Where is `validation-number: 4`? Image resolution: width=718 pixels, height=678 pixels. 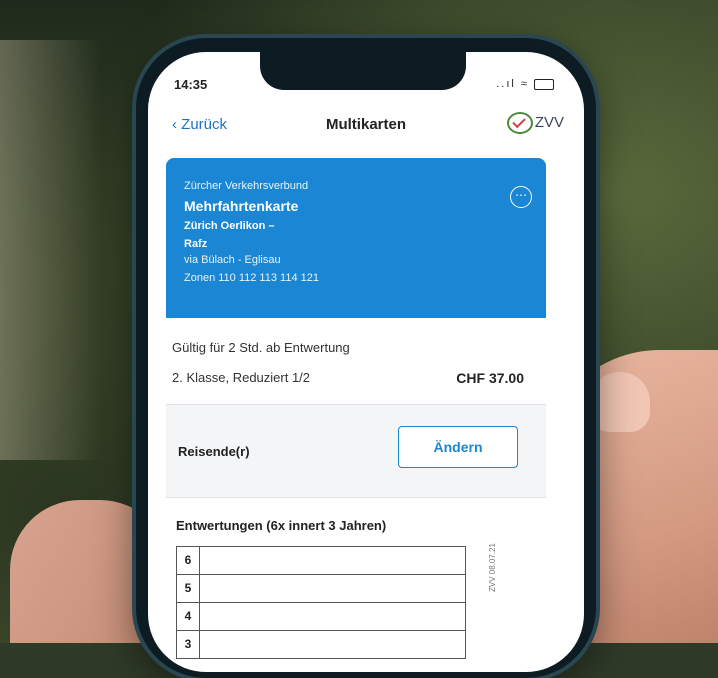 validation-number: 4 is located at coordinates (188, 616).